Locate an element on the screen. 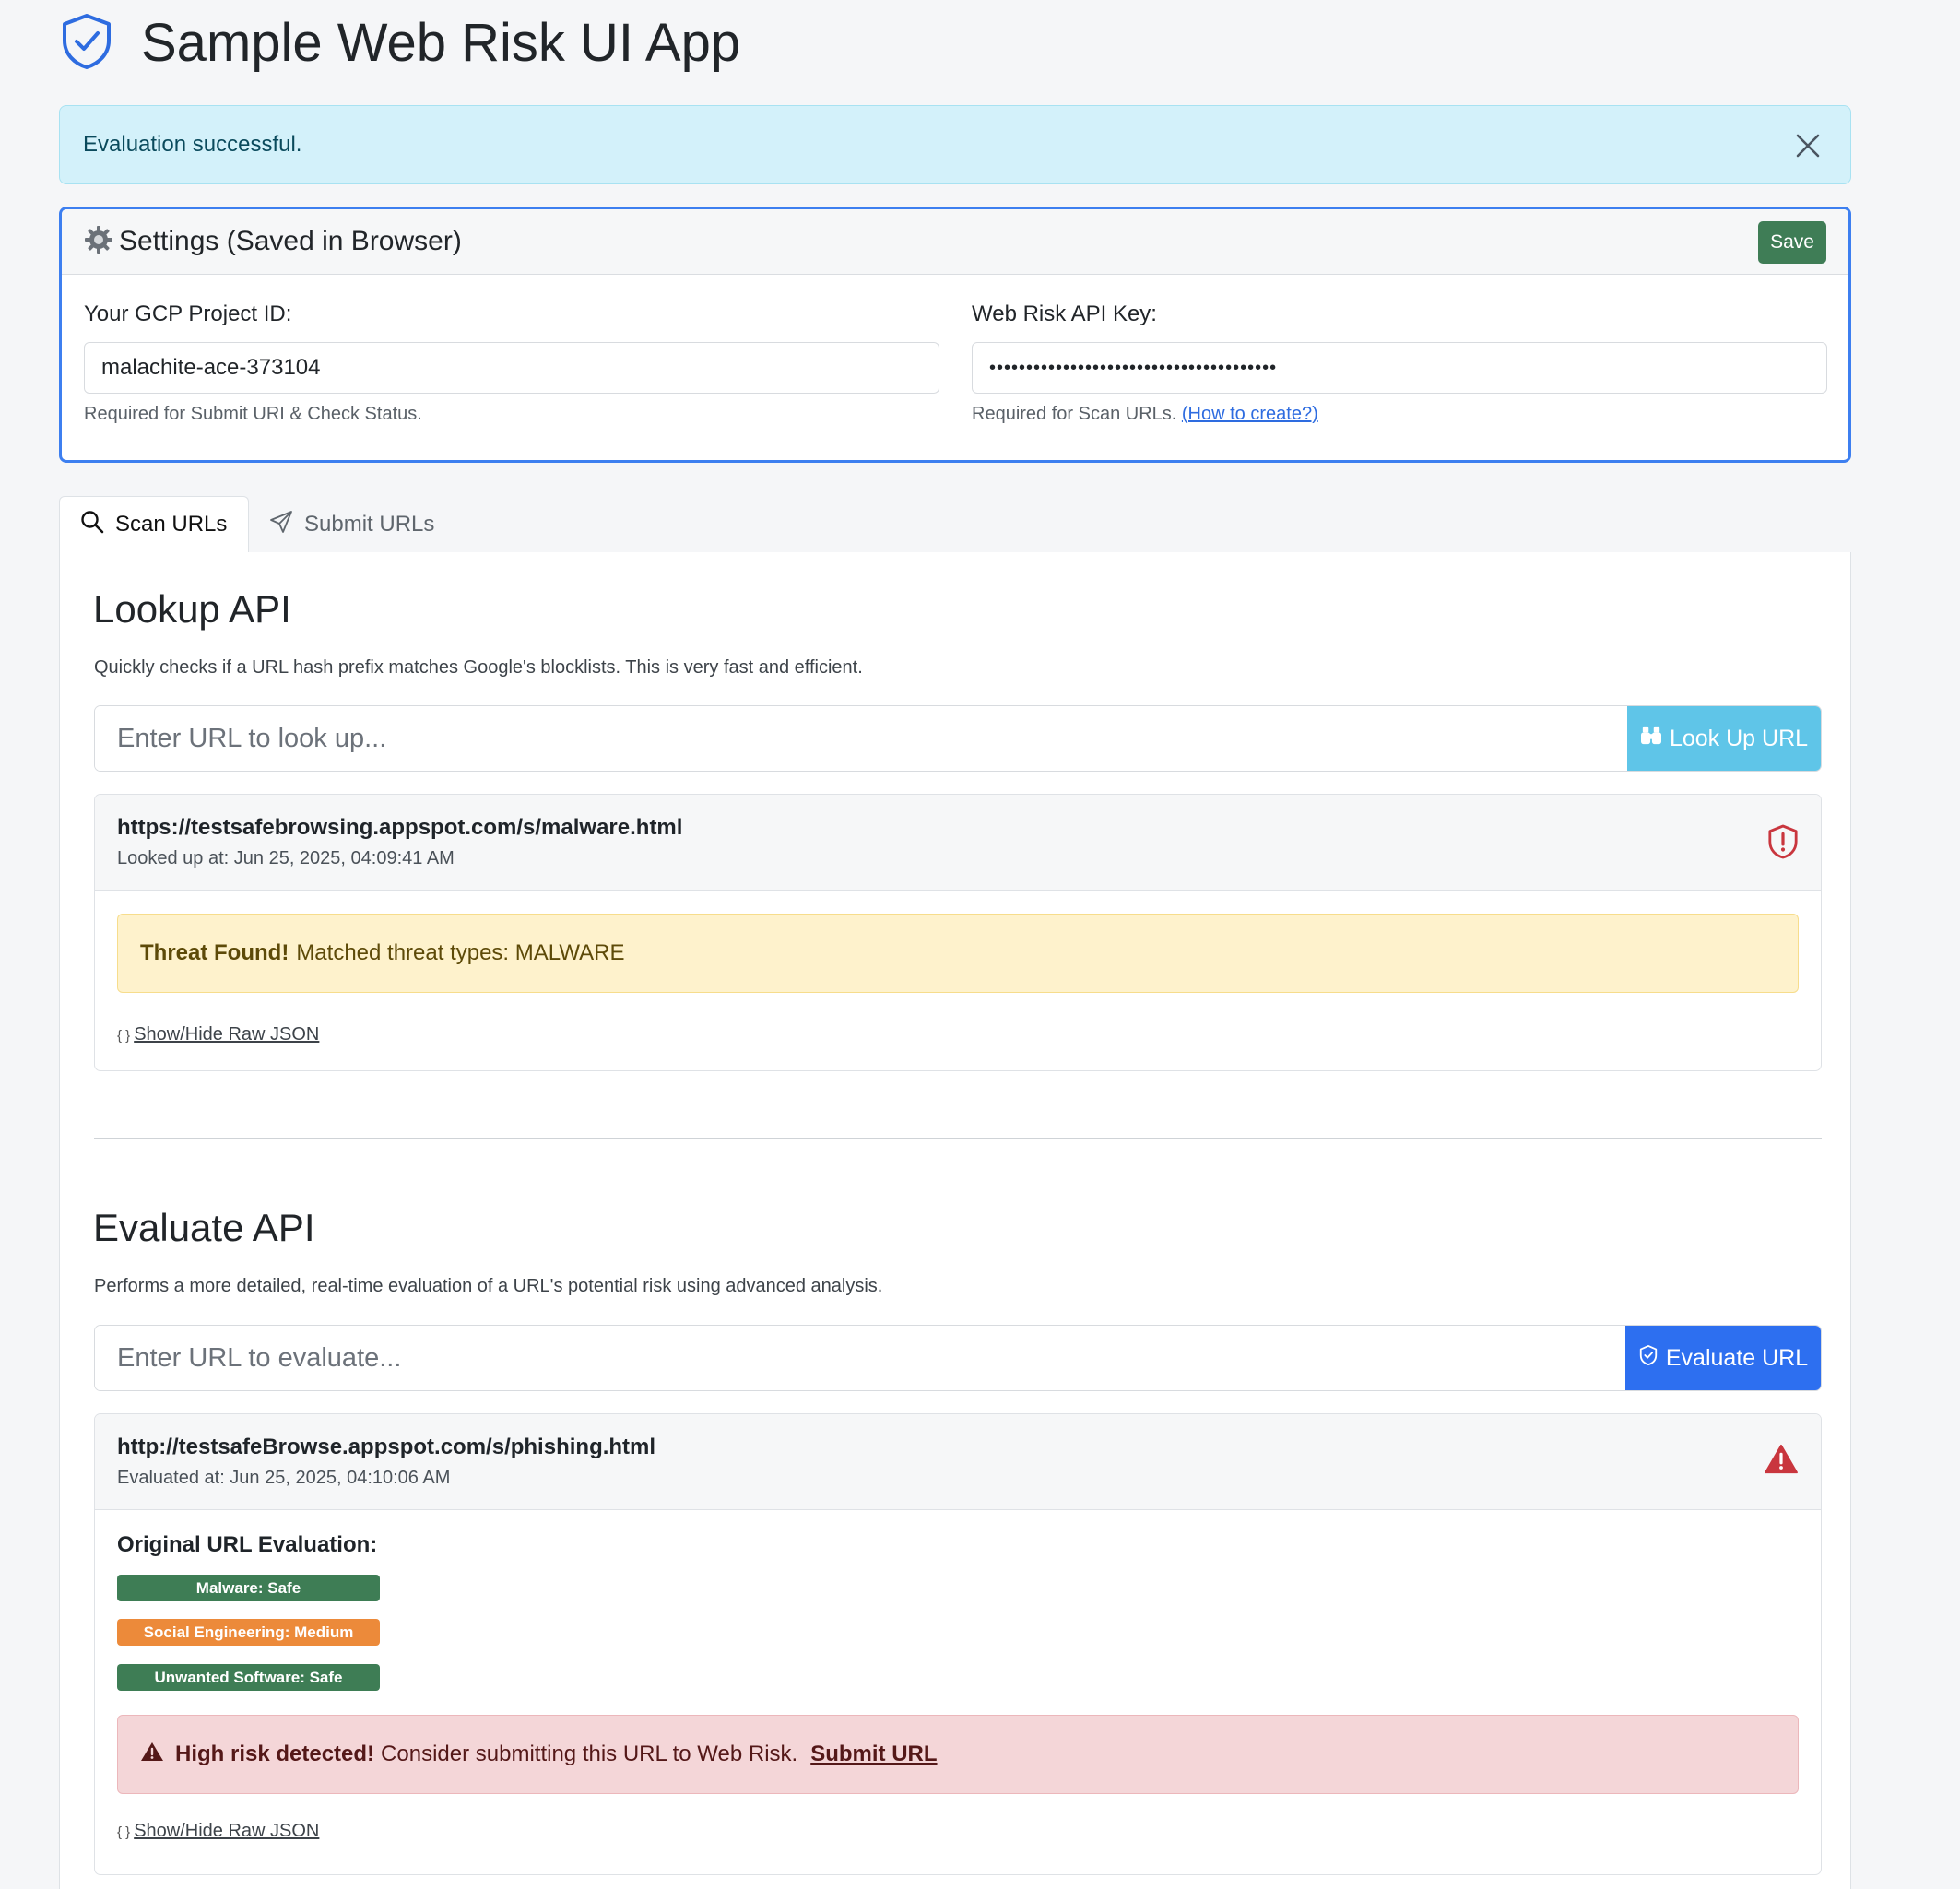  gear-icon is located at coordinates (102, 242).